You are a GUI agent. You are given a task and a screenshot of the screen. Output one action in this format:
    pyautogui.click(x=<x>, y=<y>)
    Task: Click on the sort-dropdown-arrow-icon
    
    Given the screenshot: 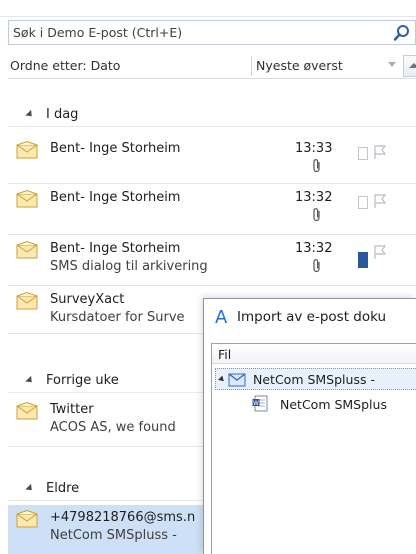 What is the action you would take?
    pyautogui.click(x=392, y=64)
    